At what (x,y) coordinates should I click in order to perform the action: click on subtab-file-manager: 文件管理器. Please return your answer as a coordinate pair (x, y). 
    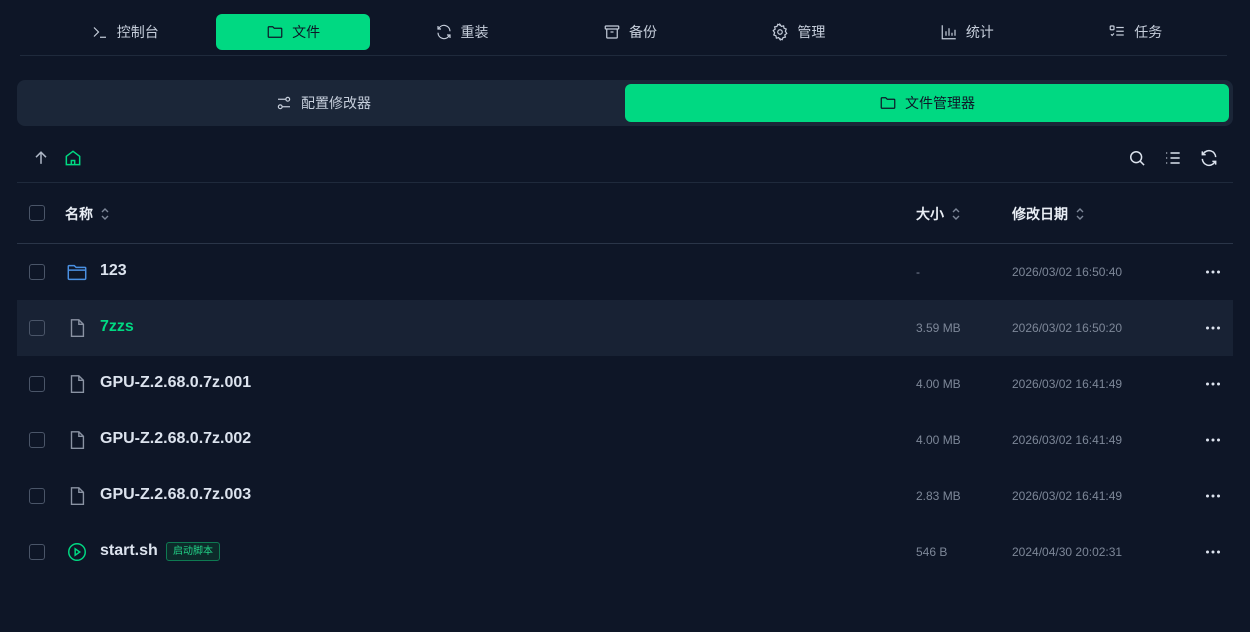
    Looking at the image, I should click on (927, 103).